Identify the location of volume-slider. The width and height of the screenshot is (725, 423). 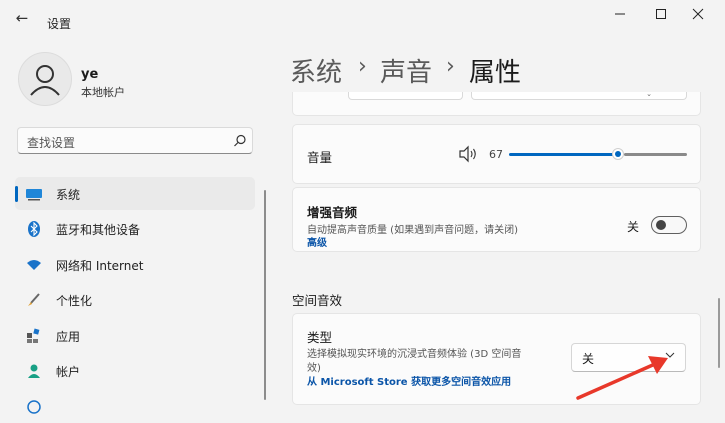
(598, 154).